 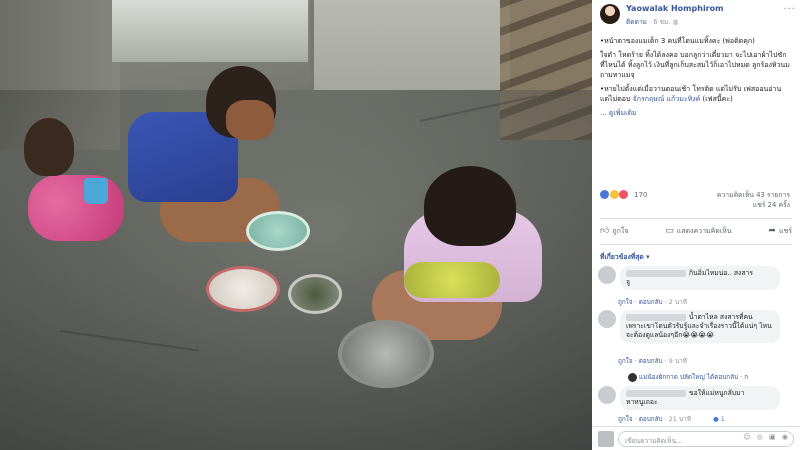 I want to click on author-avatar, so click(x=610, y=14).